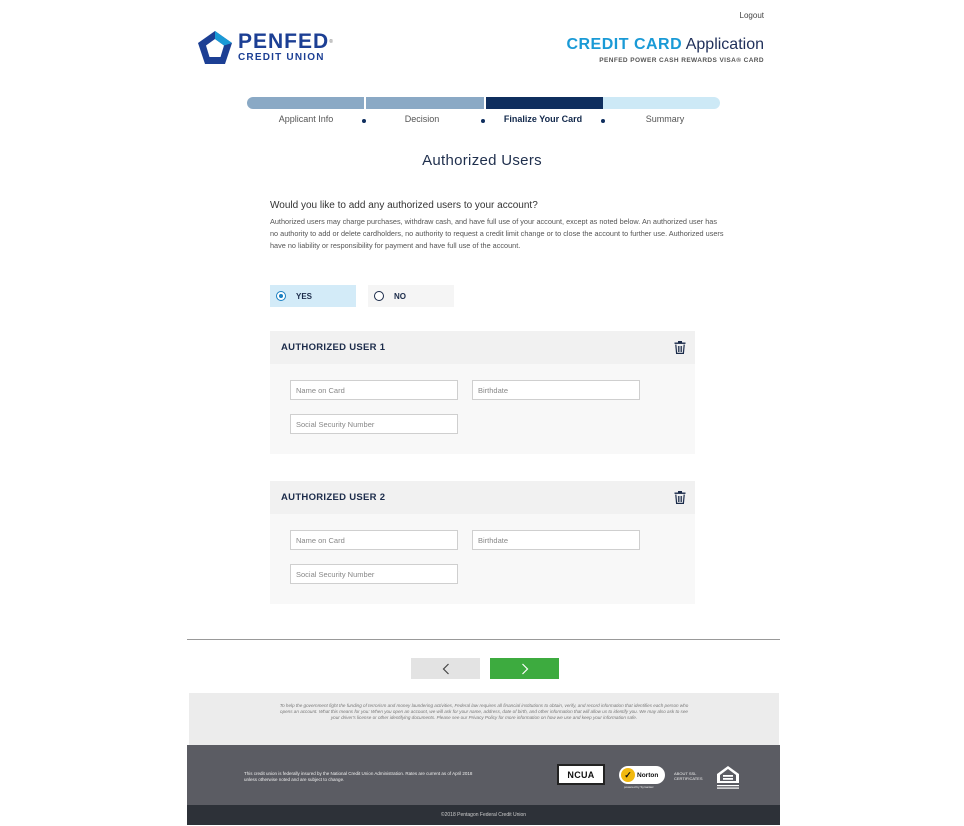  I want to click on ncua-badge: NCUA, so click(581, 774).